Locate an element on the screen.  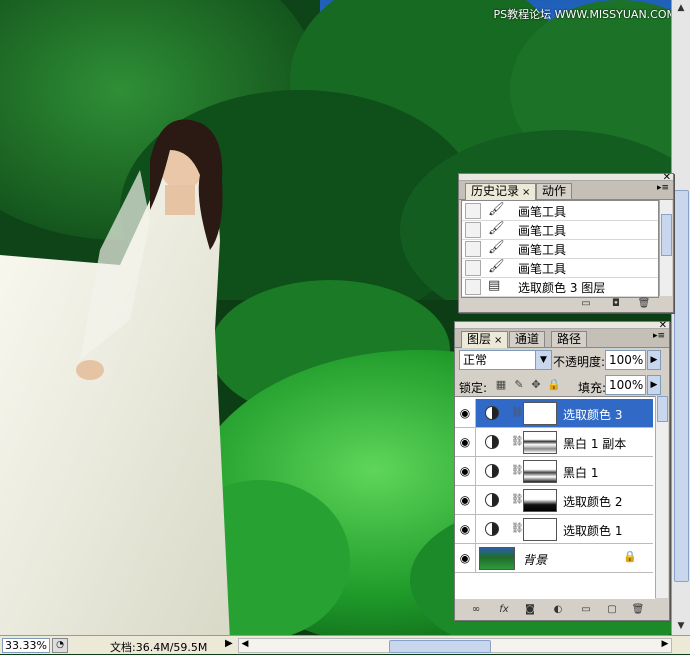
fx-icon: fx is located at coordinates (504, 610).